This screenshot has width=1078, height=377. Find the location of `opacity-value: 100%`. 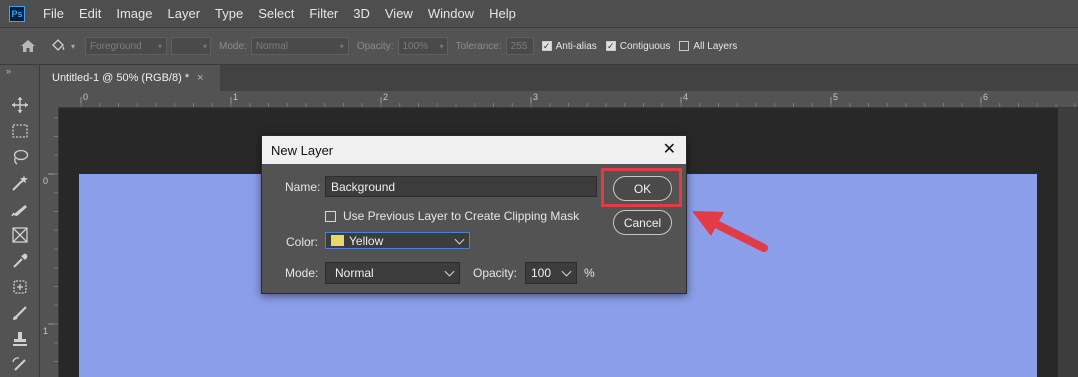

opacity-value: 100% is located at coordinates (415, 46).